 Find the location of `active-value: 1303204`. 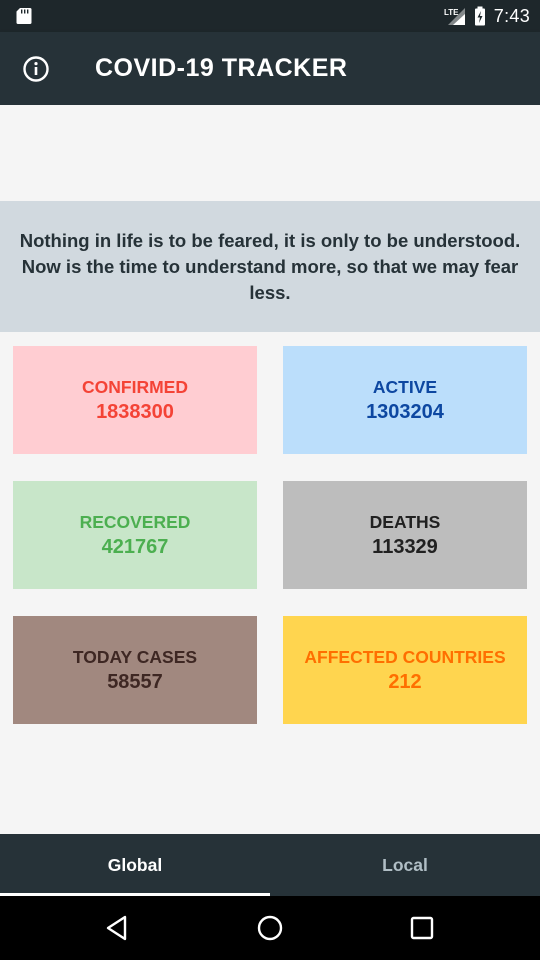

active-value: 1303204 is located at coordinates (405, 412).